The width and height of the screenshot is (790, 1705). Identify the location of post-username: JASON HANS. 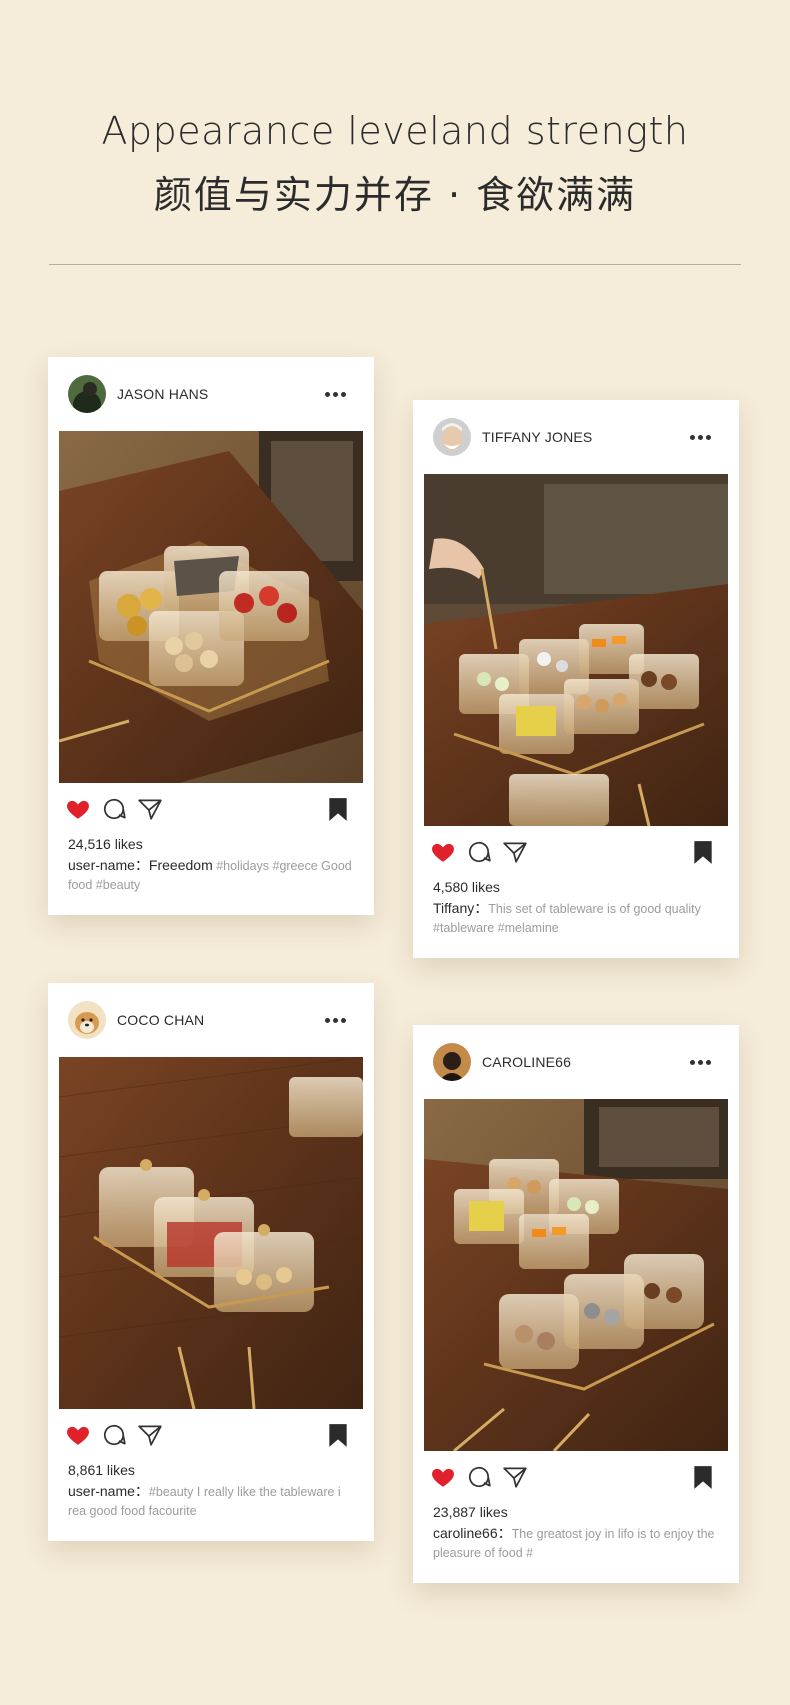
(221, 394).